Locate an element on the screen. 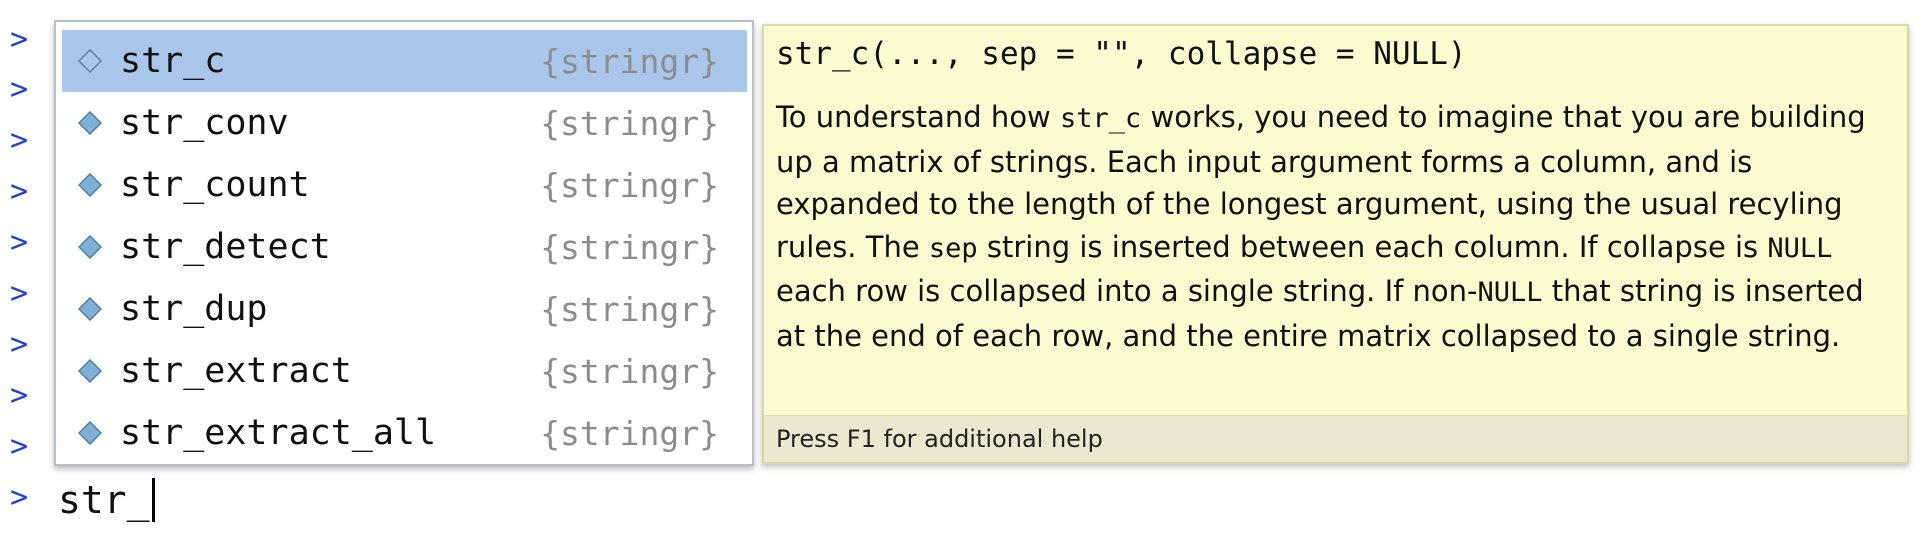 The height and width of the screenshot is (534, 1928). completion-item: str_extract_all {stringr} is located at coordinates (404, 433).